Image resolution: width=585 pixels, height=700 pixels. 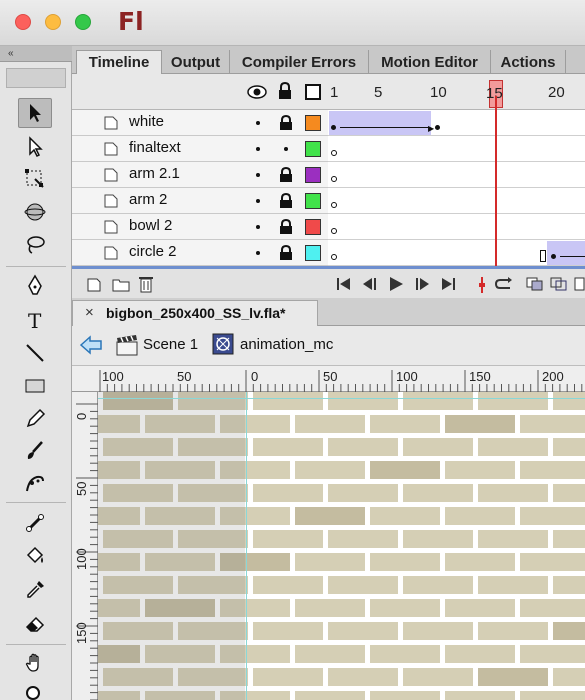 I want to click on pencil-tool, so click(x=35, y=419).